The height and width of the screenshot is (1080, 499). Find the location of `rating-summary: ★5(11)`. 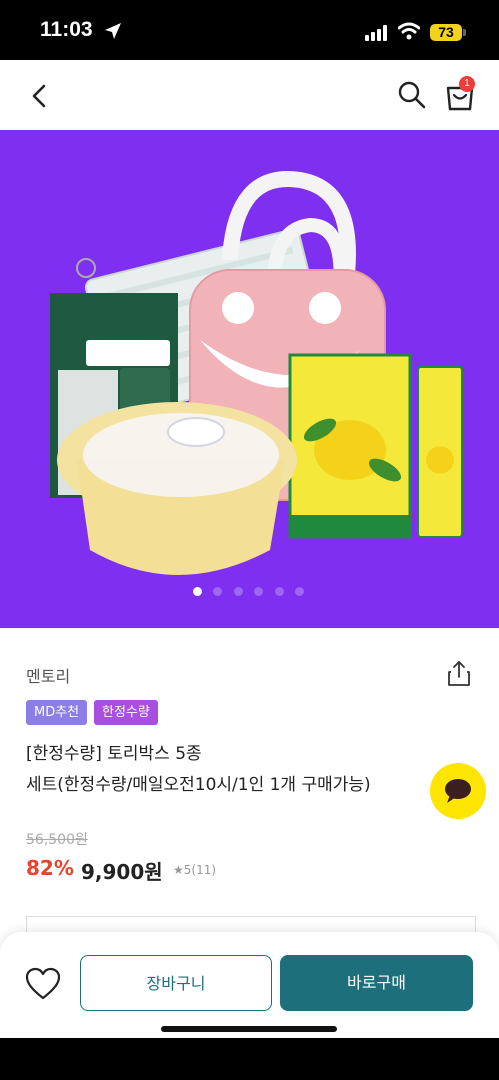

rating-summary: ★5(11) is located at coordinates (194, 870).